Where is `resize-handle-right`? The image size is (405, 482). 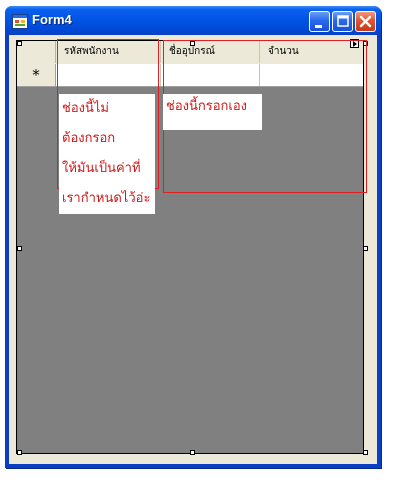
resize-handle-right is located at coordinates (365, 248).